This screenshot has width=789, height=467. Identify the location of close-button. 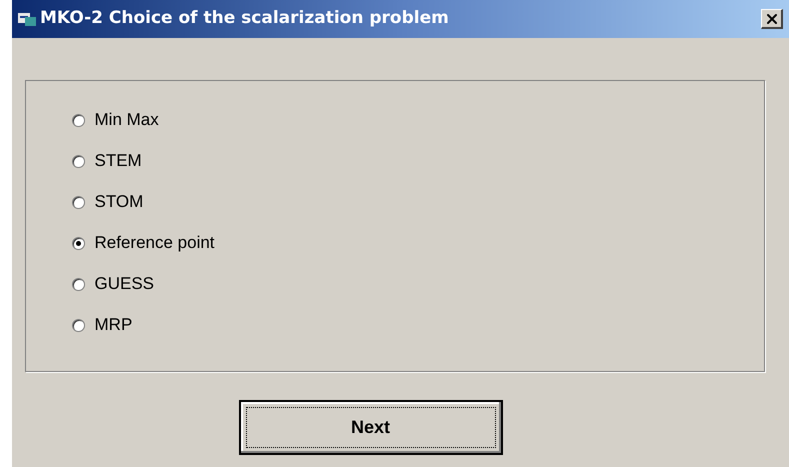
(772, 19).